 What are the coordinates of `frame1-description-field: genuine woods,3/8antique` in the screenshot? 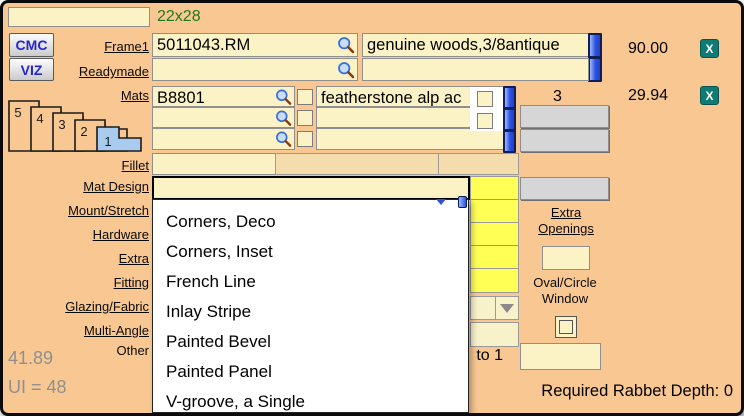 It's located at (475, 45).